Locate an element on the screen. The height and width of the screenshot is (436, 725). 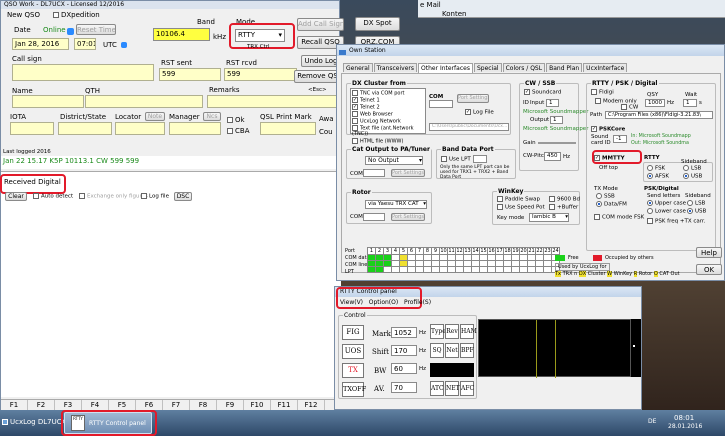
cw-output-field: 1 is located at coordinates (556, 120).